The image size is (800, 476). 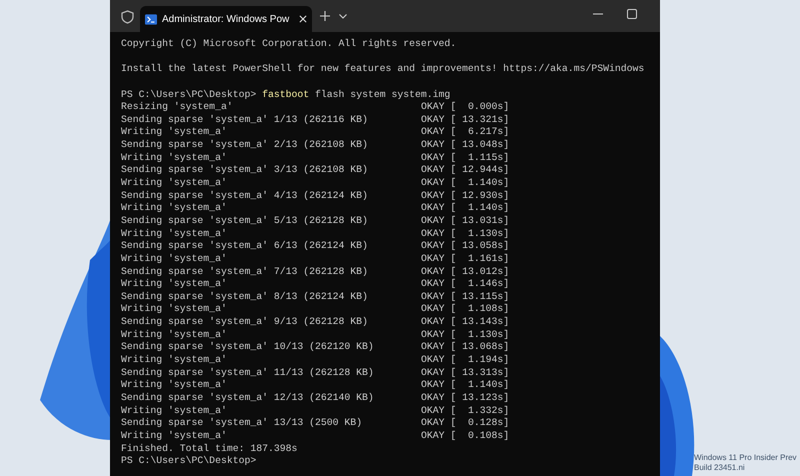 I want to click on edition-text: Build 23451.ni, so click(x=719, y=468).